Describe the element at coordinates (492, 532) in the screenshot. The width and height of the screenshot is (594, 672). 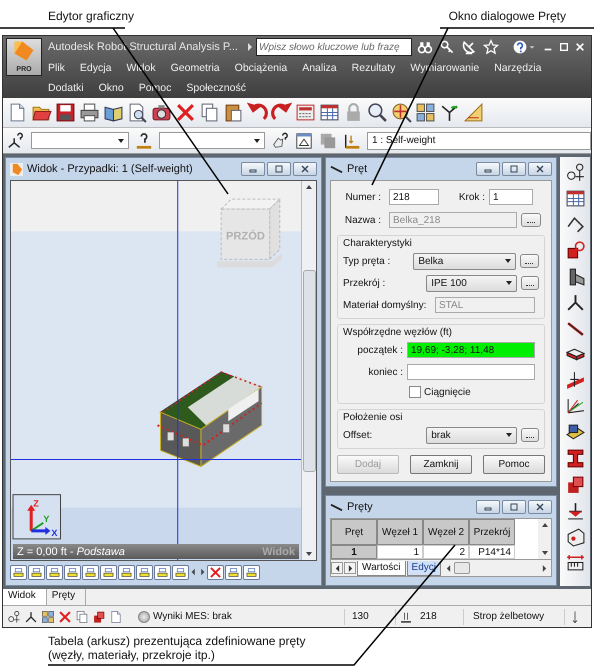
I see `column-header: Przekrój` at that location.